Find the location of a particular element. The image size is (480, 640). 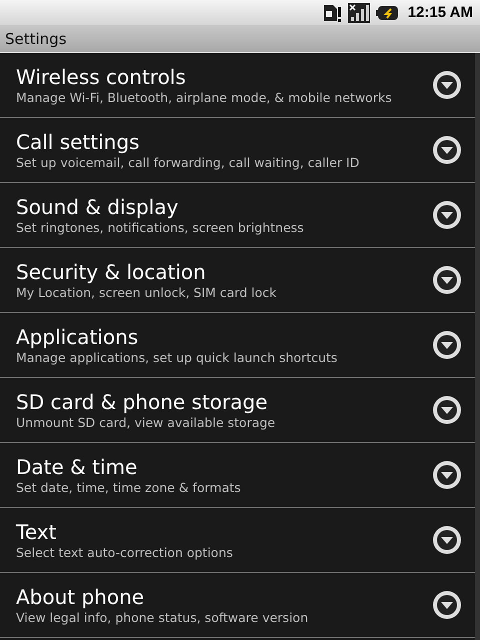

settings-item: Text Select text auto-correction options is located at coordinates (237, 540).